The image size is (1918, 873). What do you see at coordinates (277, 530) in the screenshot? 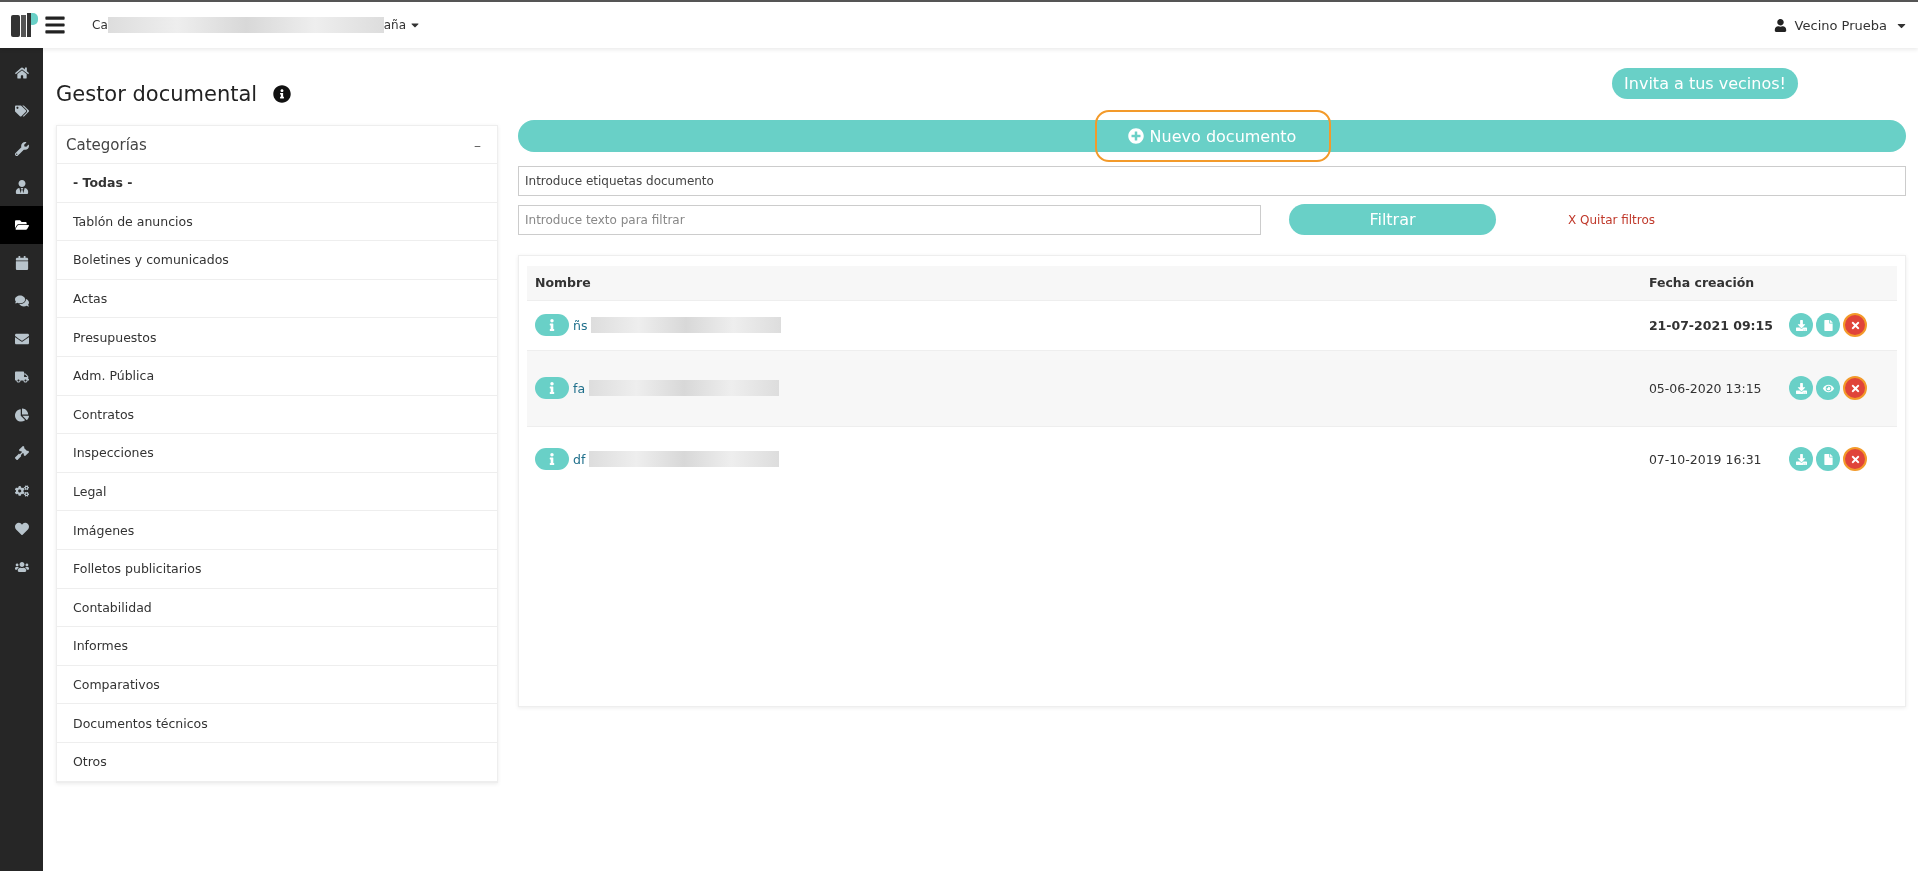
I see `category-item: Imágenes` at bounding box center [277, 530].